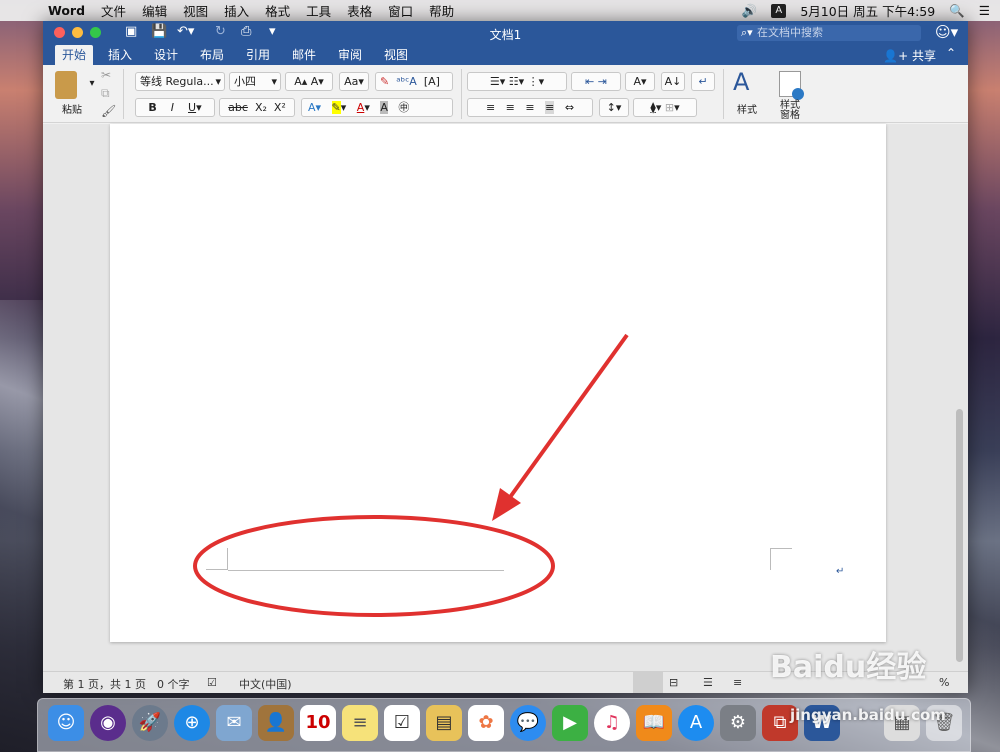 The height and width of the screenshot is (752, 1000). I want to click on siri-icon: ◉, so click(108, 723).